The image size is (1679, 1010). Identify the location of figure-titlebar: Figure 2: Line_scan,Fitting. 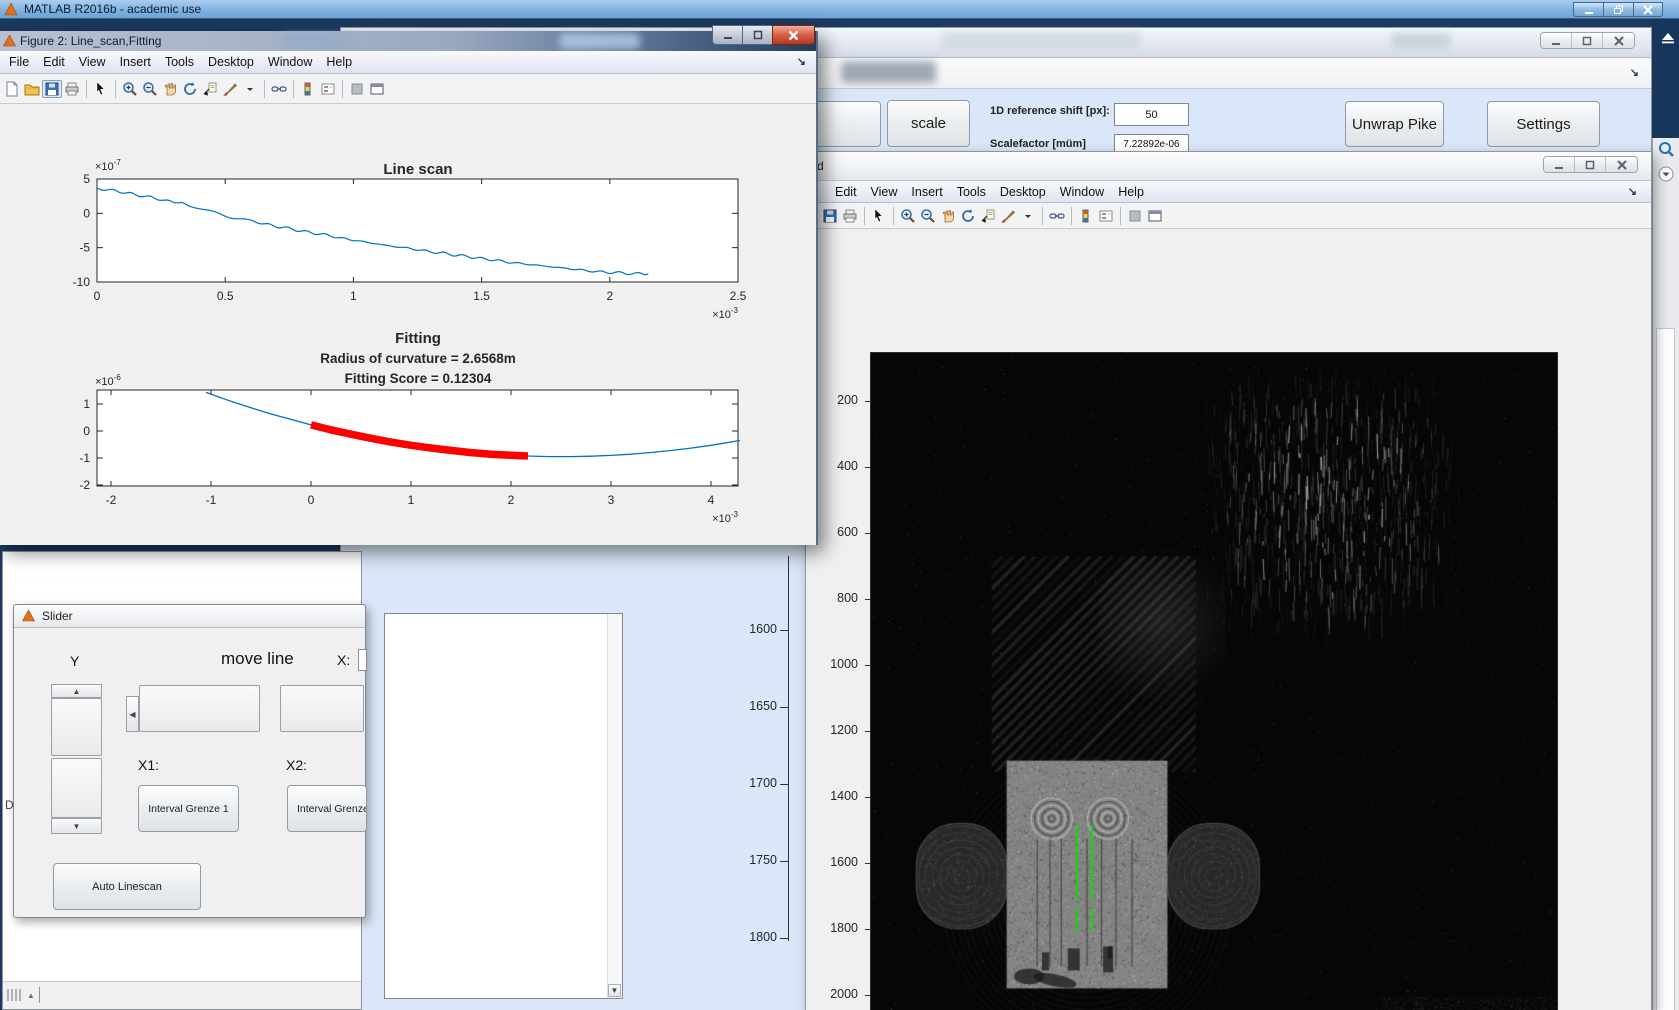
(408, 38).